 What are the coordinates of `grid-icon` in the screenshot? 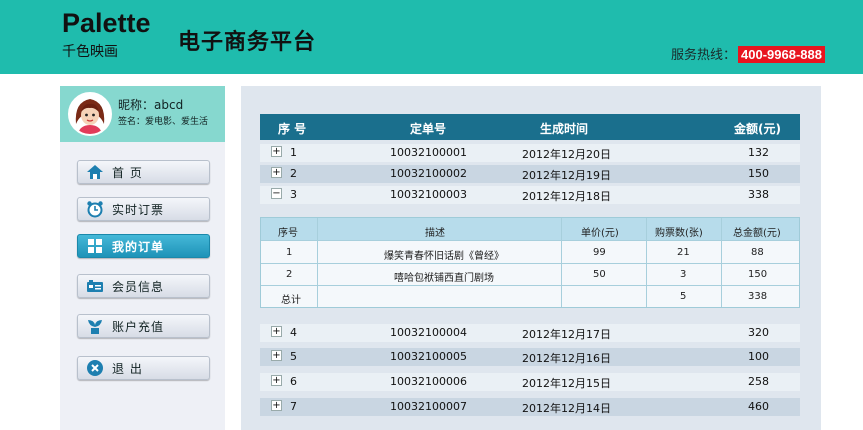 It's located at (95, 246).